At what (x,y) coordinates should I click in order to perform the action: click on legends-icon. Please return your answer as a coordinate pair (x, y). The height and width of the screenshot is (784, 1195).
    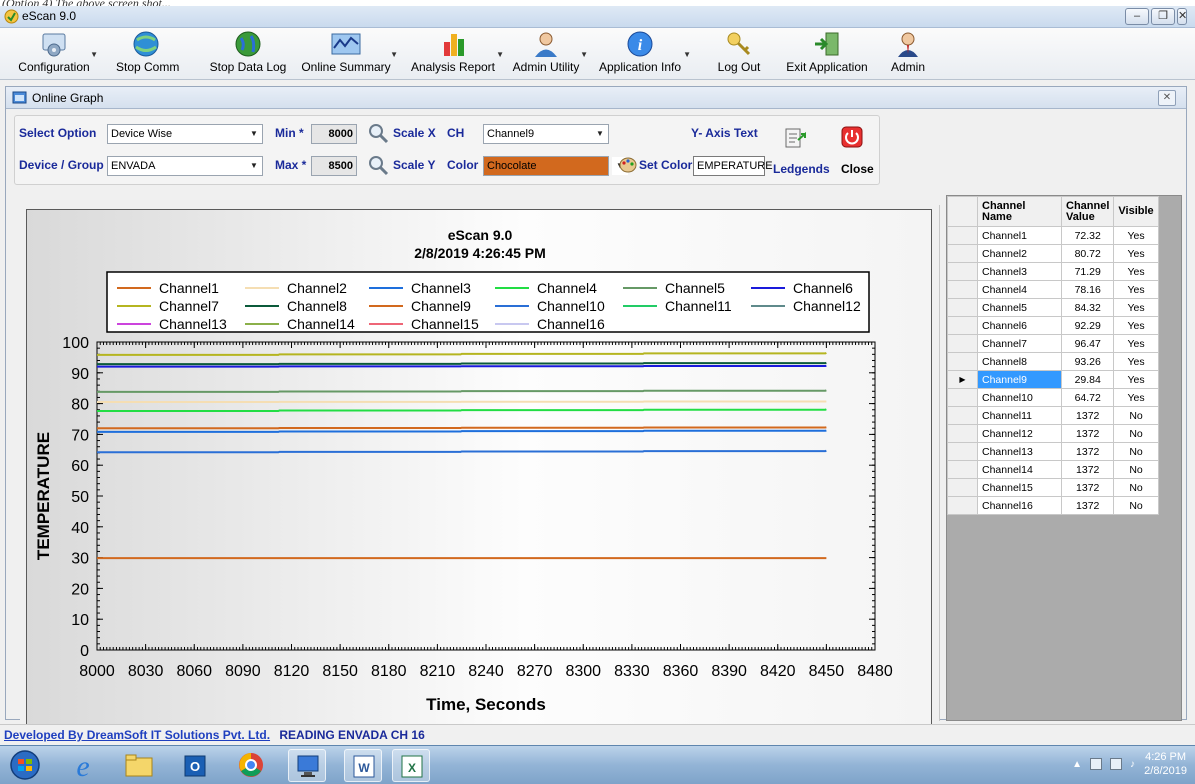
    Looking at the image, I should click on (795, 138).